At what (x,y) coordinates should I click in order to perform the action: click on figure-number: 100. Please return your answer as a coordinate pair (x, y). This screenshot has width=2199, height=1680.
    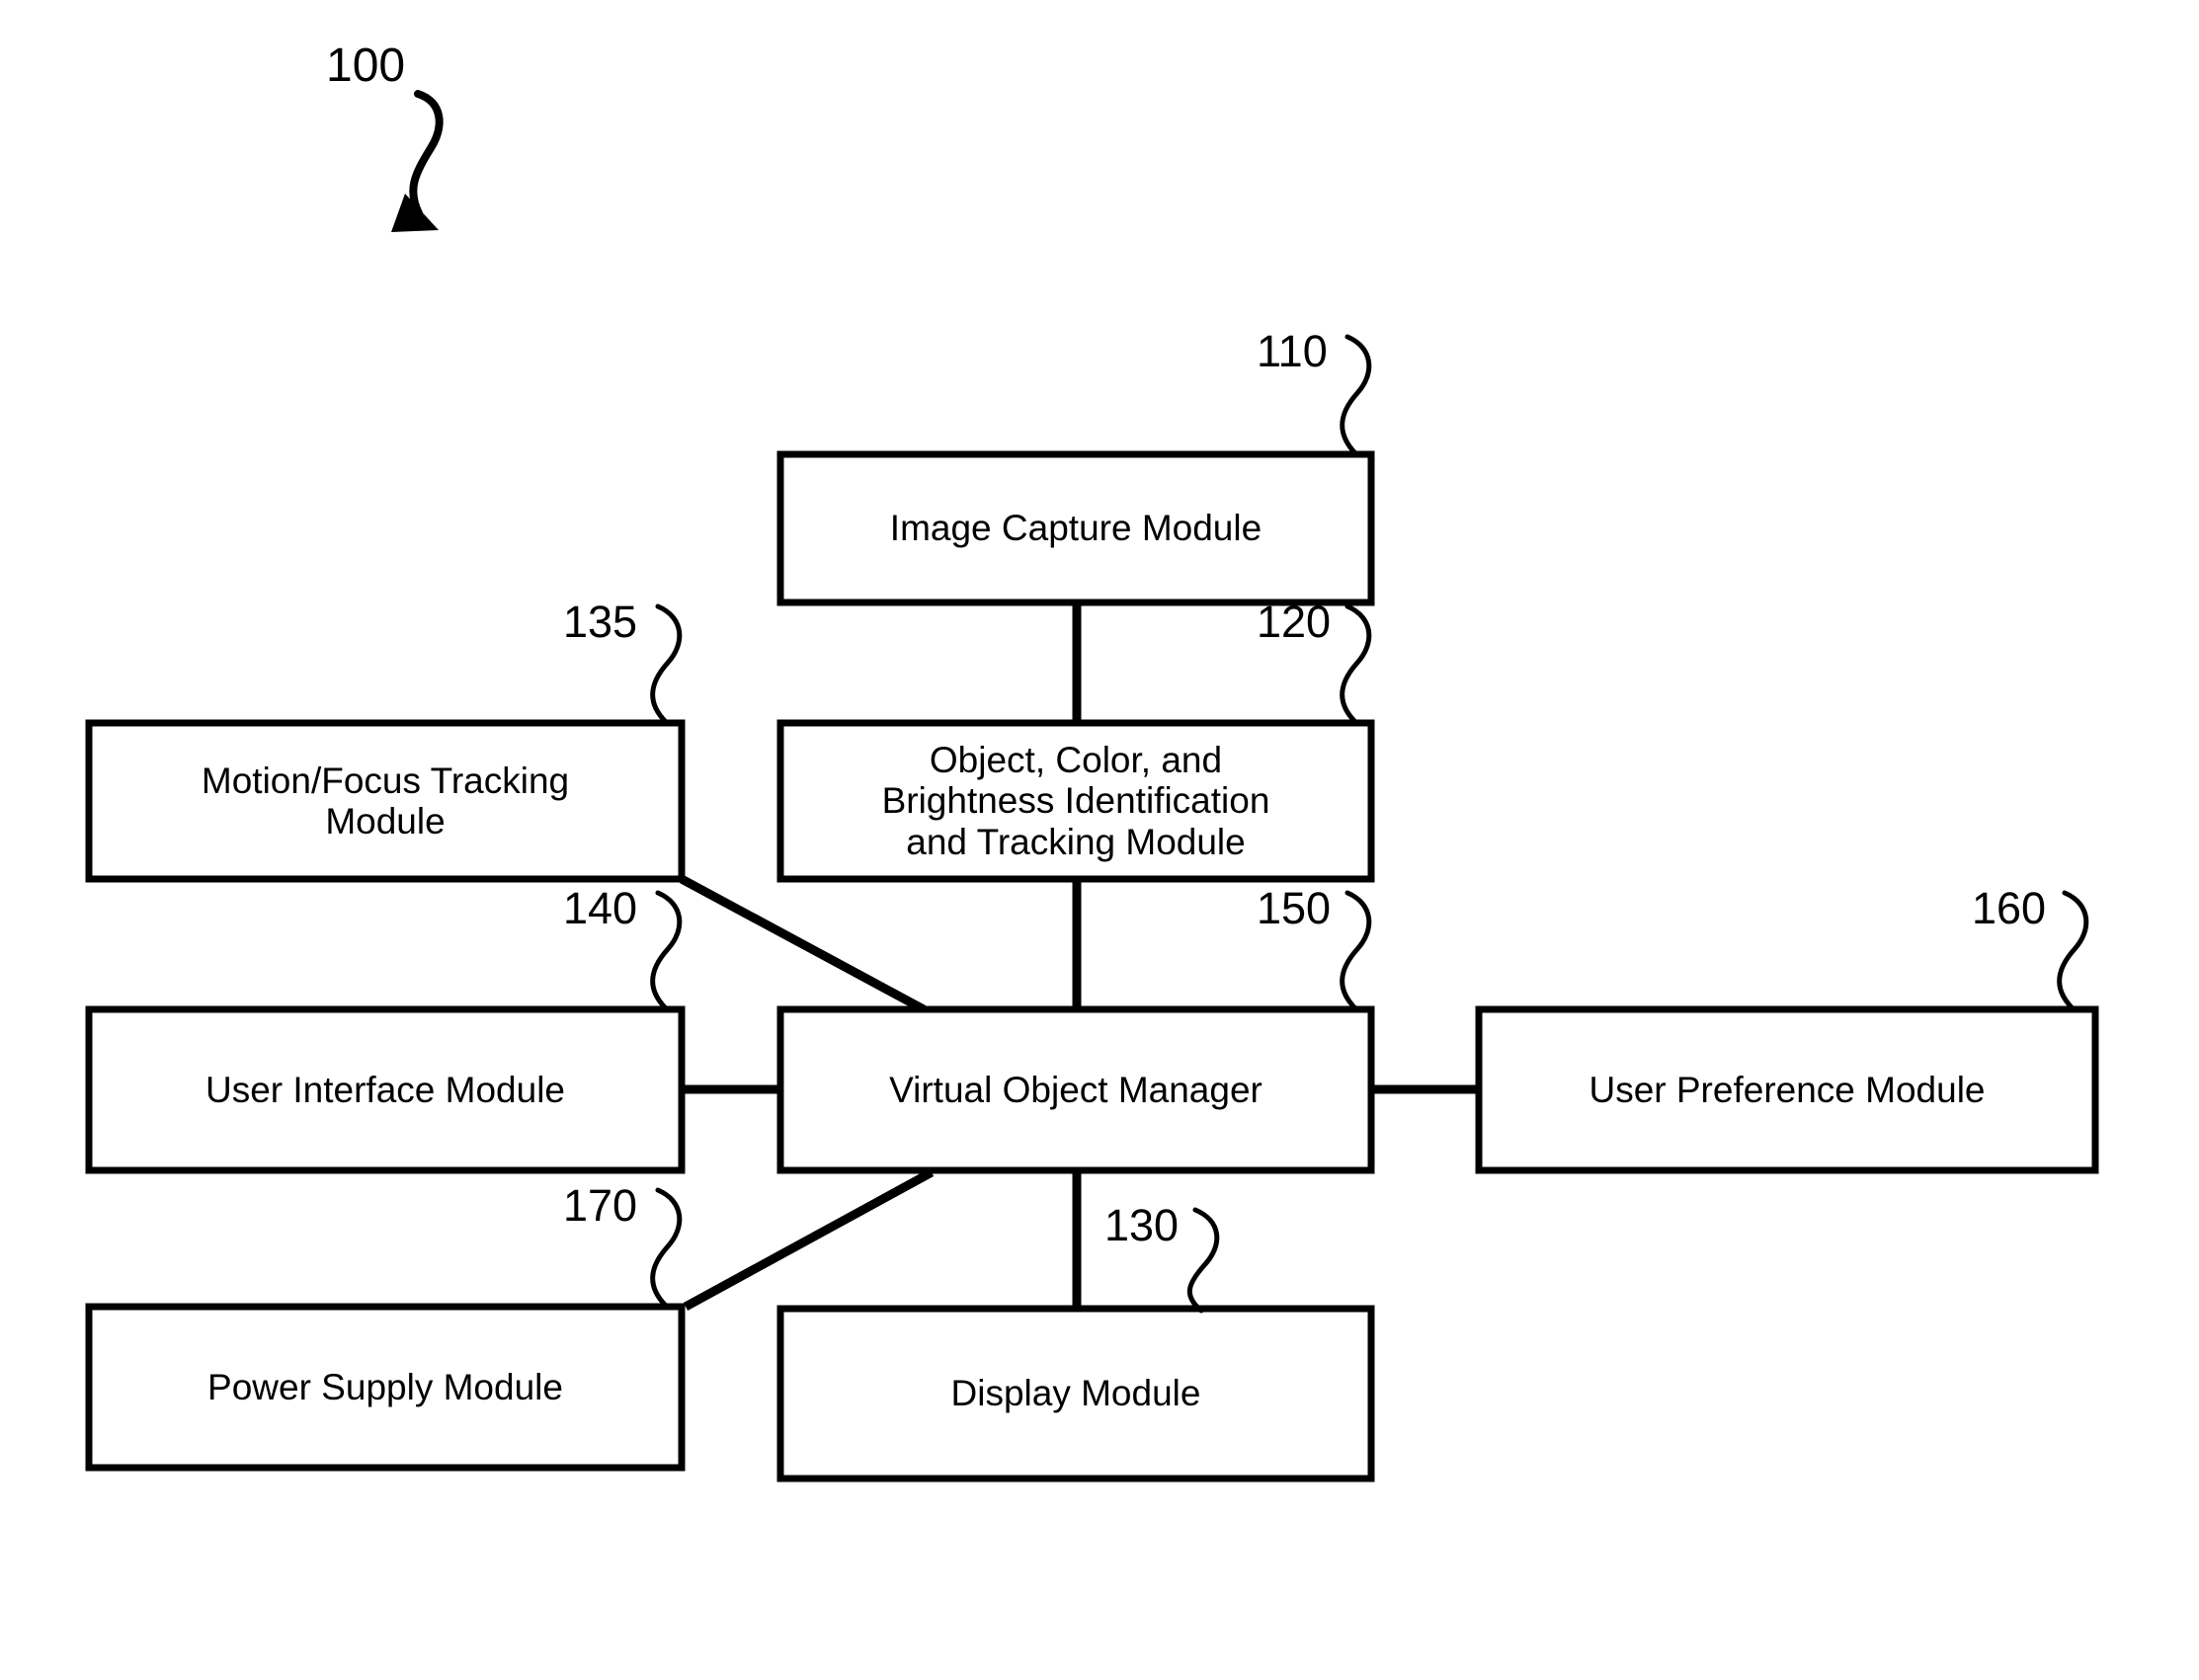
    Looking at the image, I should click on (366, 66).